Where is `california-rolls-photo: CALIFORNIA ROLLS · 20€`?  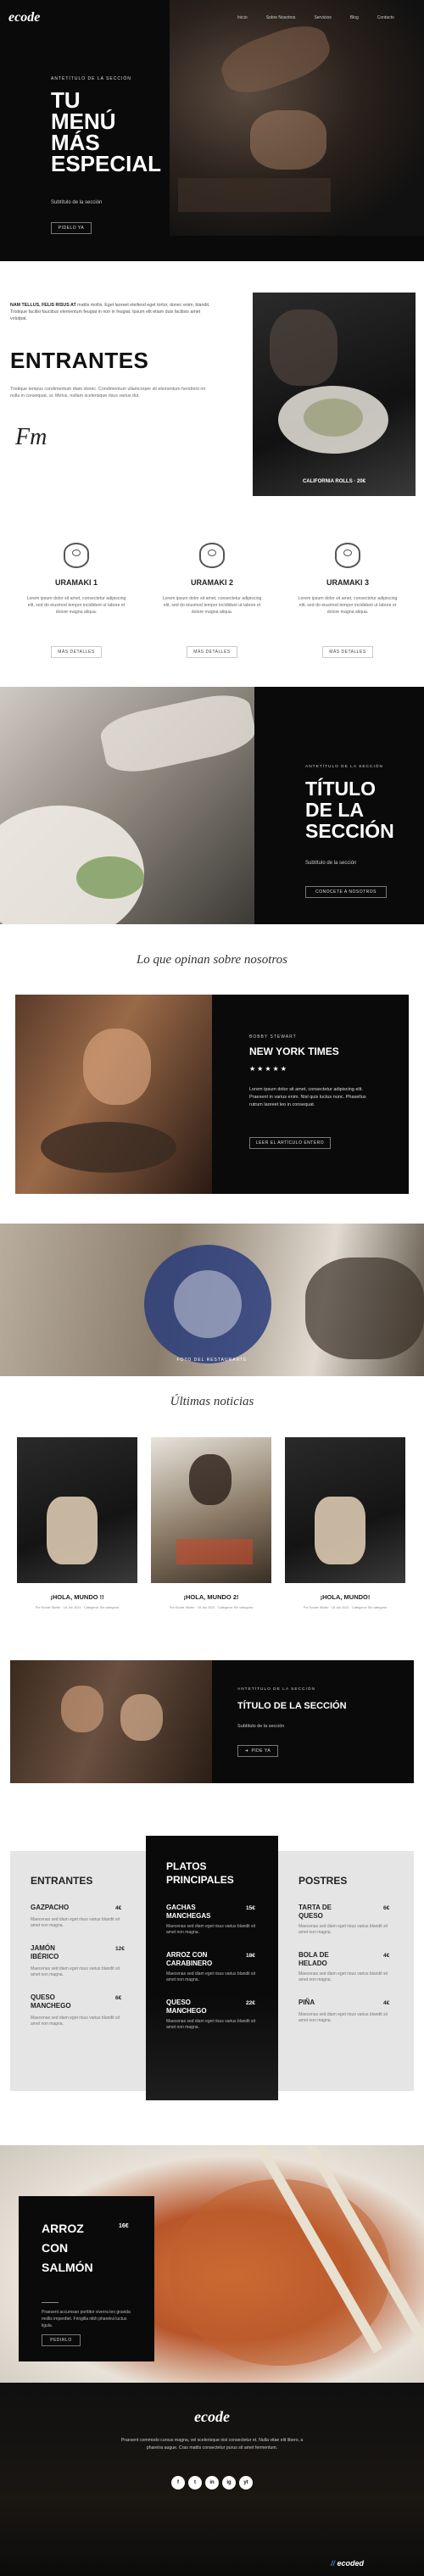 california-rolls-photo: CALIFORNIA ROLLS · 20€ is located at coordinates (334, 394).